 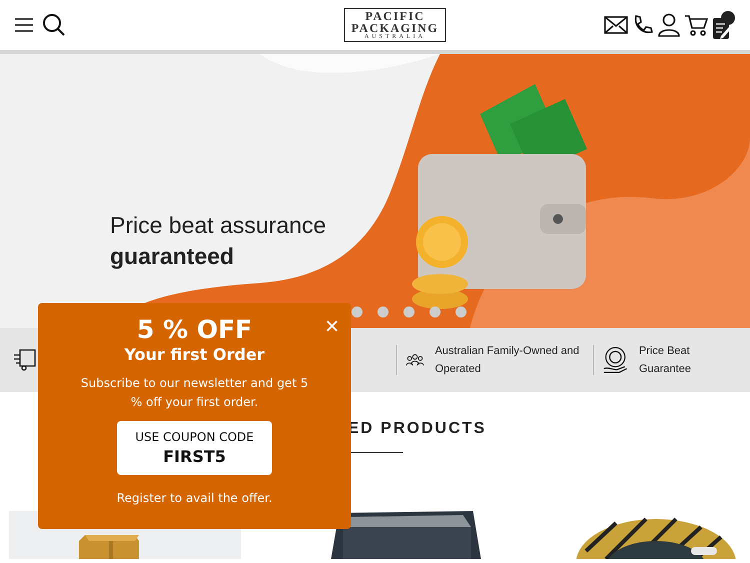 I want to click on phone-icon, so click(x=643, y=25).